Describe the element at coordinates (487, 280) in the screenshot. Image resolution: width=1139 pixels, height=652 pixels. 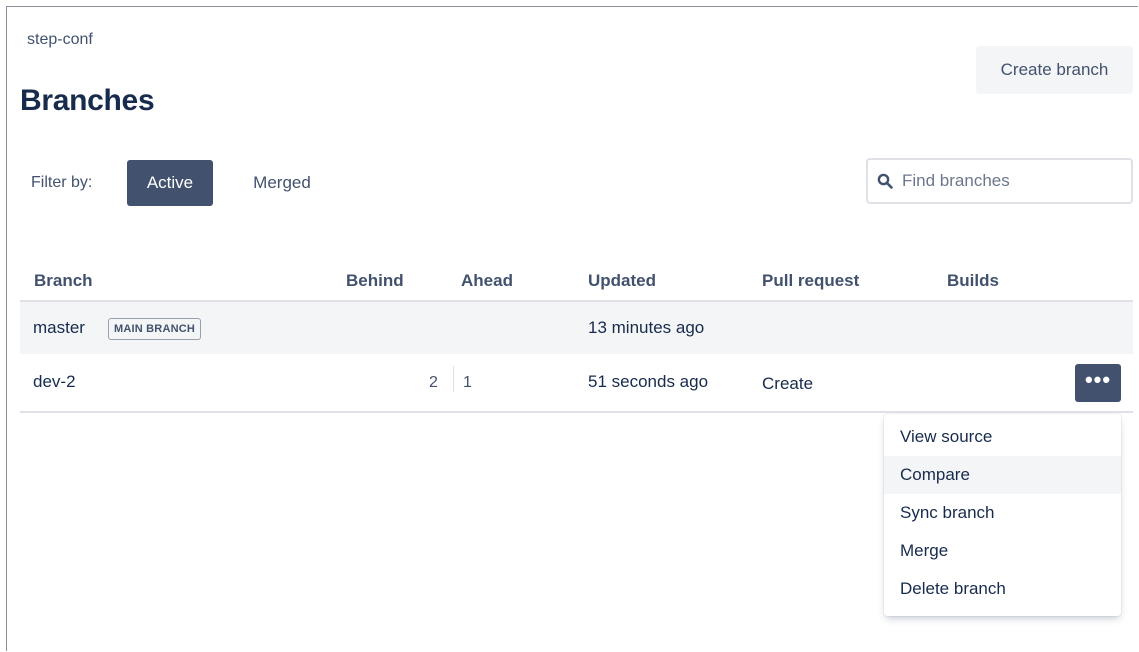
I see `column-header-ahead: Ahead` at that location.